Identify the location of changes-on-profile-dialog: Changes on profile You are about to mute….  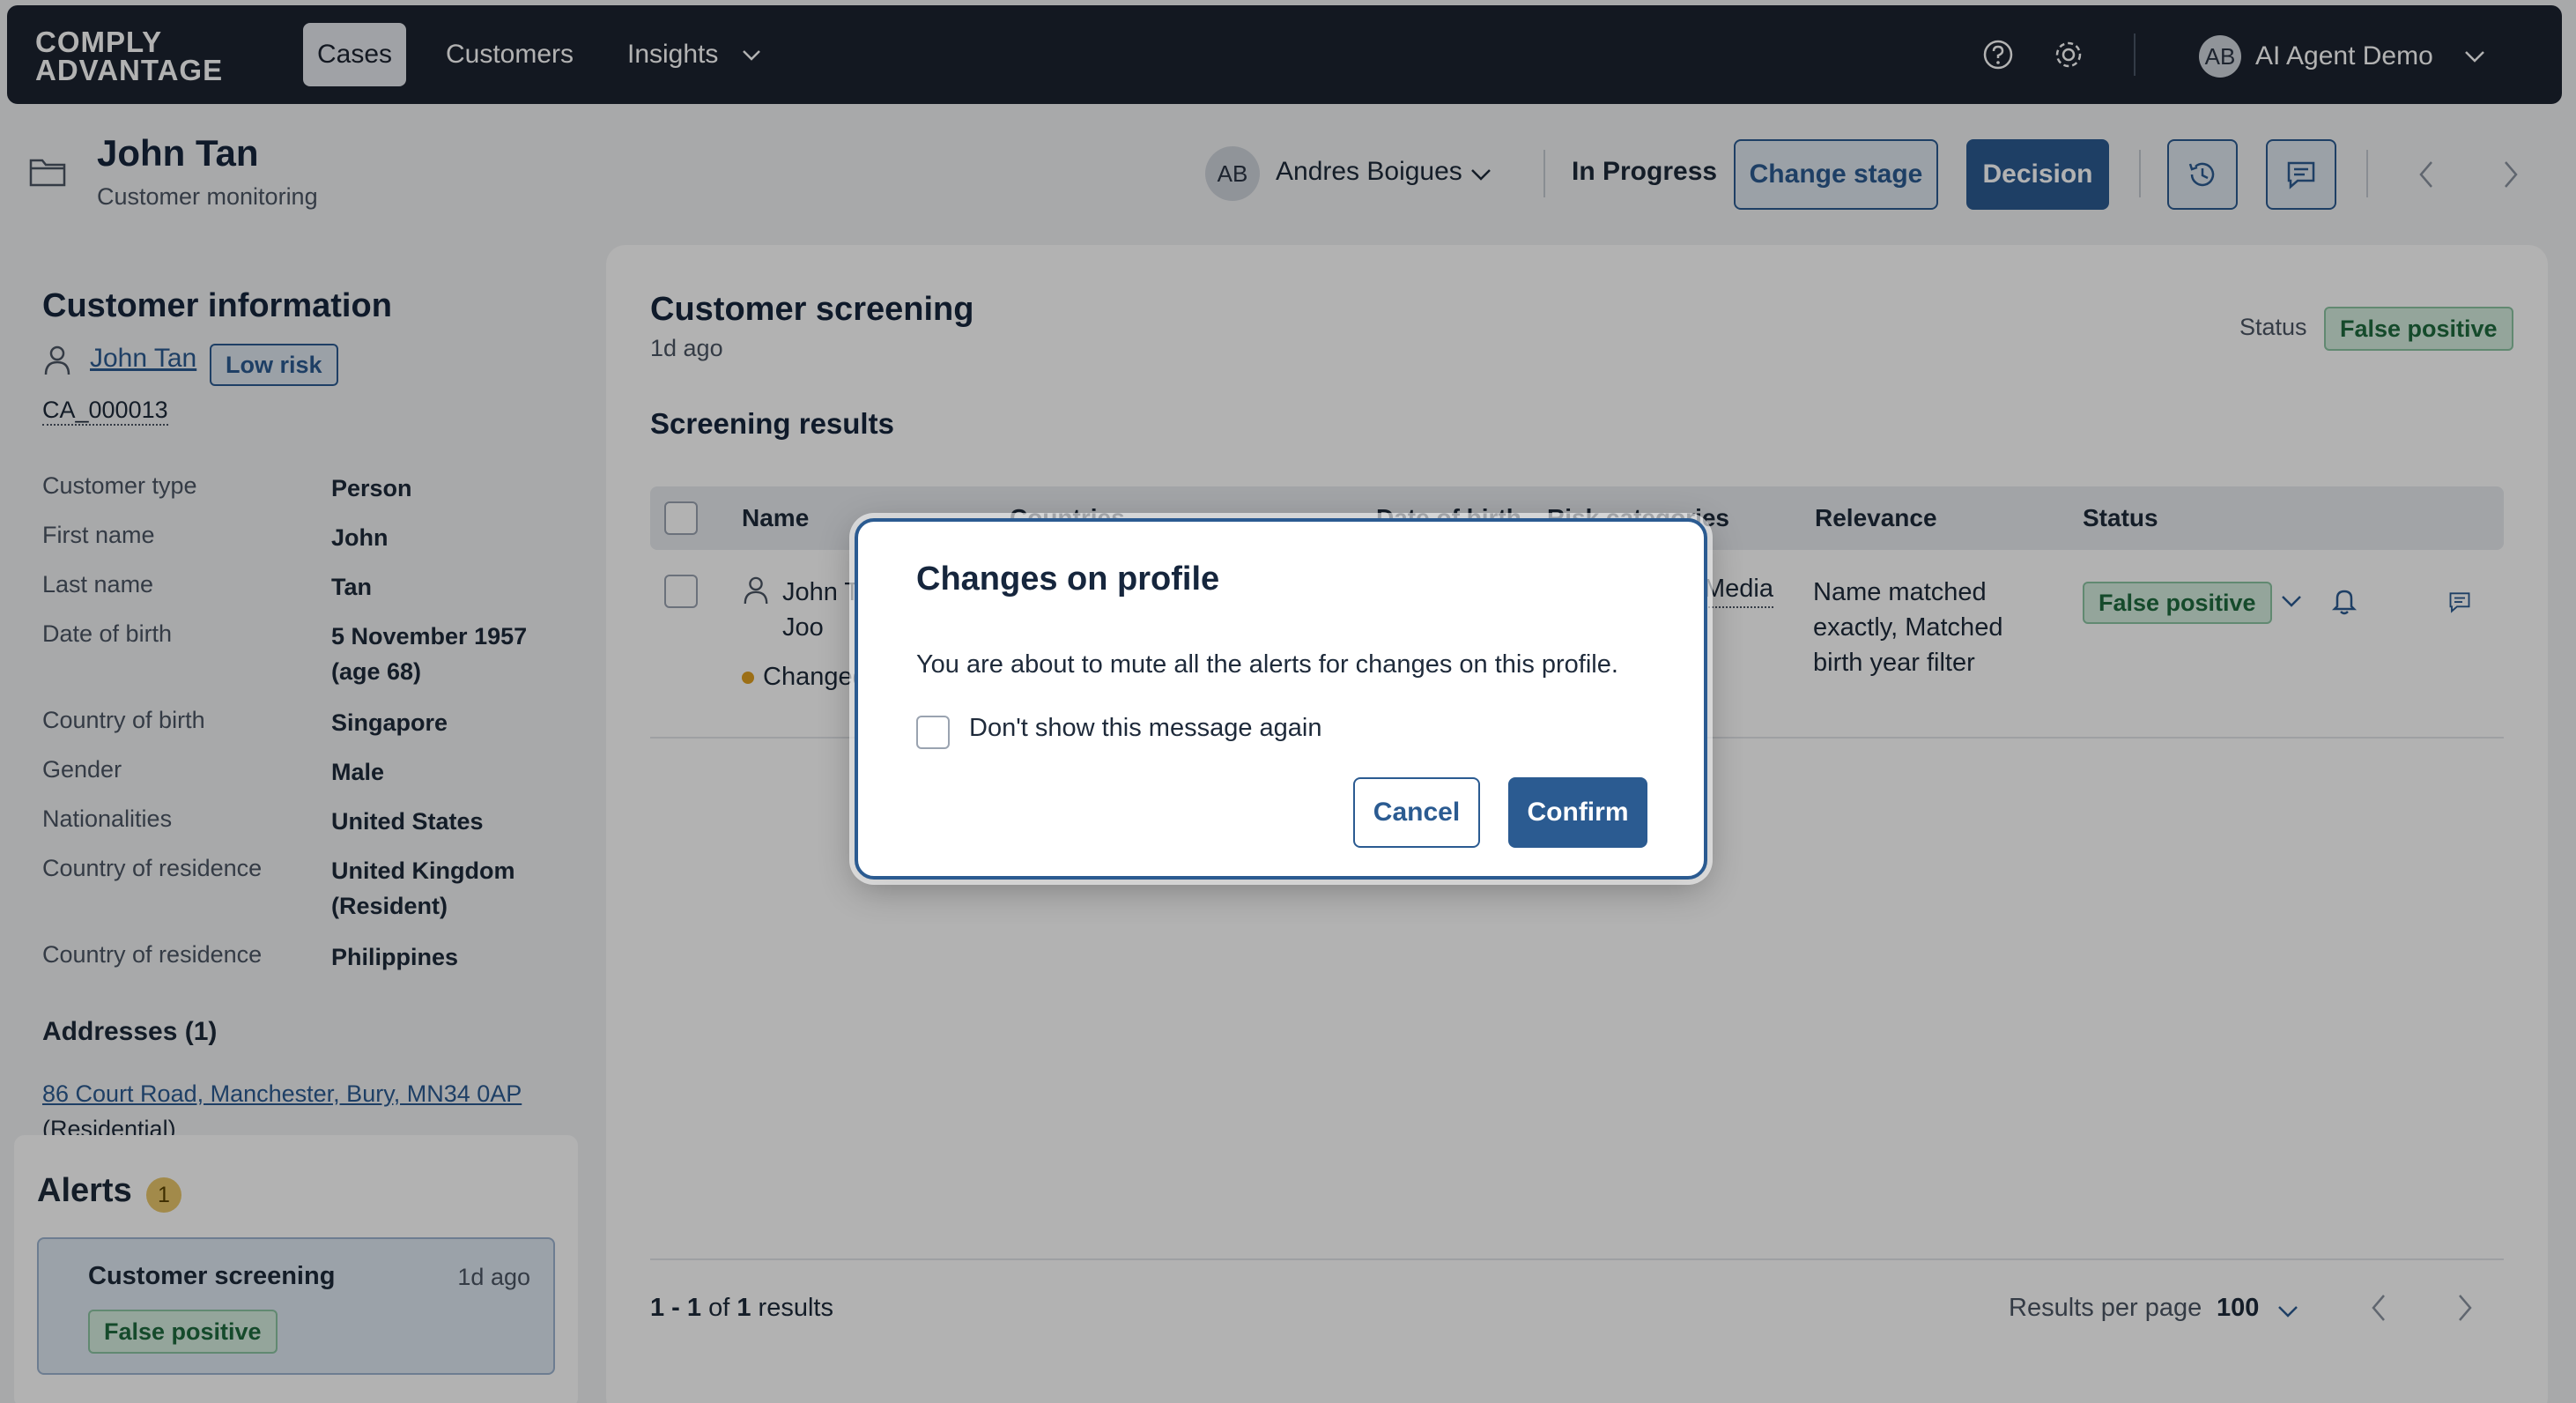
(1281, 699).